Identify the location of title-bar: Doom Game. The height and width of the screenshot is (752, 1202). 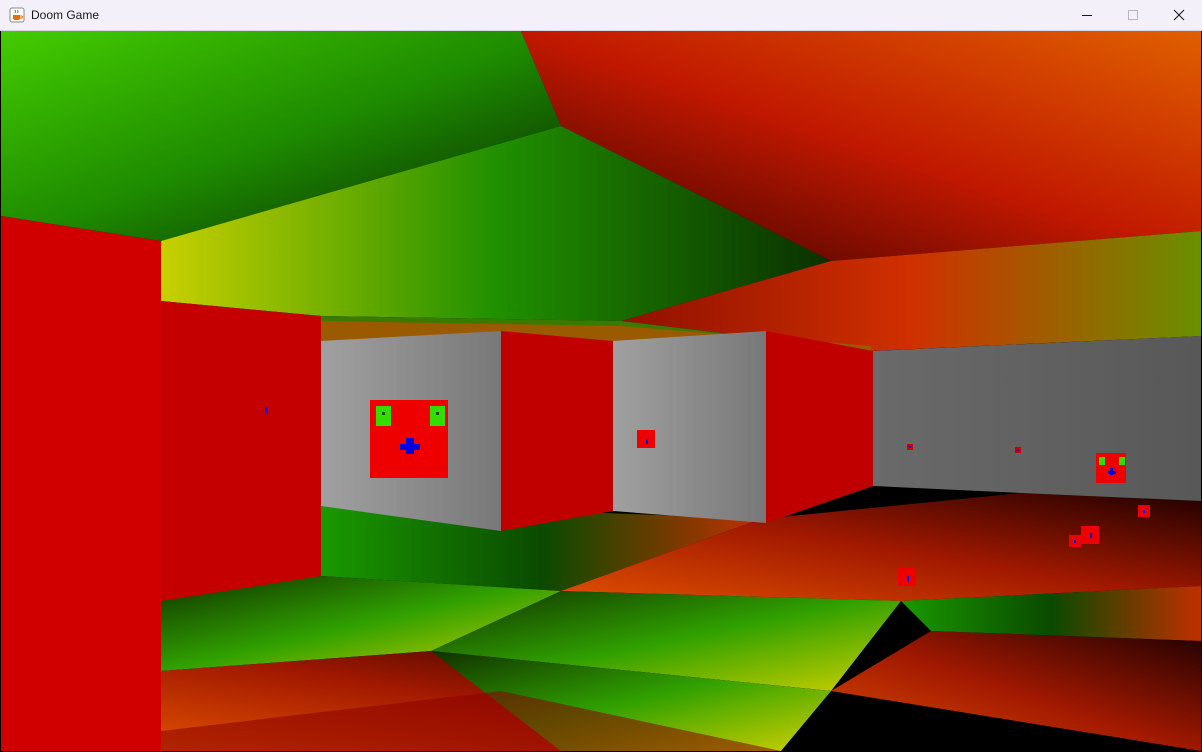
(601, 15).